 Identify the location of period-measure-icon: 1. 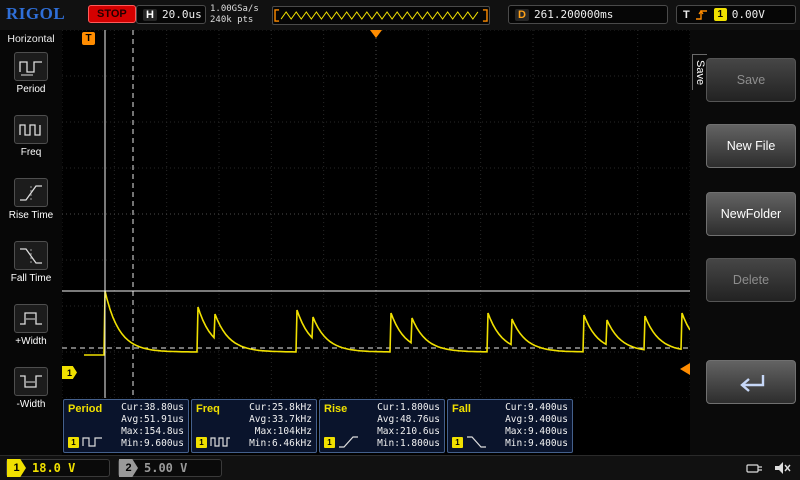
(91, 442).